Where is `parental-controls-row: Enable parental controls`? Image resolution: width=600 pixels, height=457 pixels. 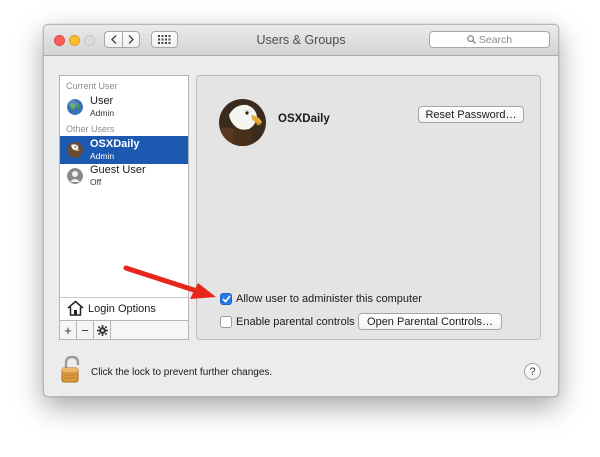 parental-controls-row: Enable parental controls is located at coordinates (287, 322).